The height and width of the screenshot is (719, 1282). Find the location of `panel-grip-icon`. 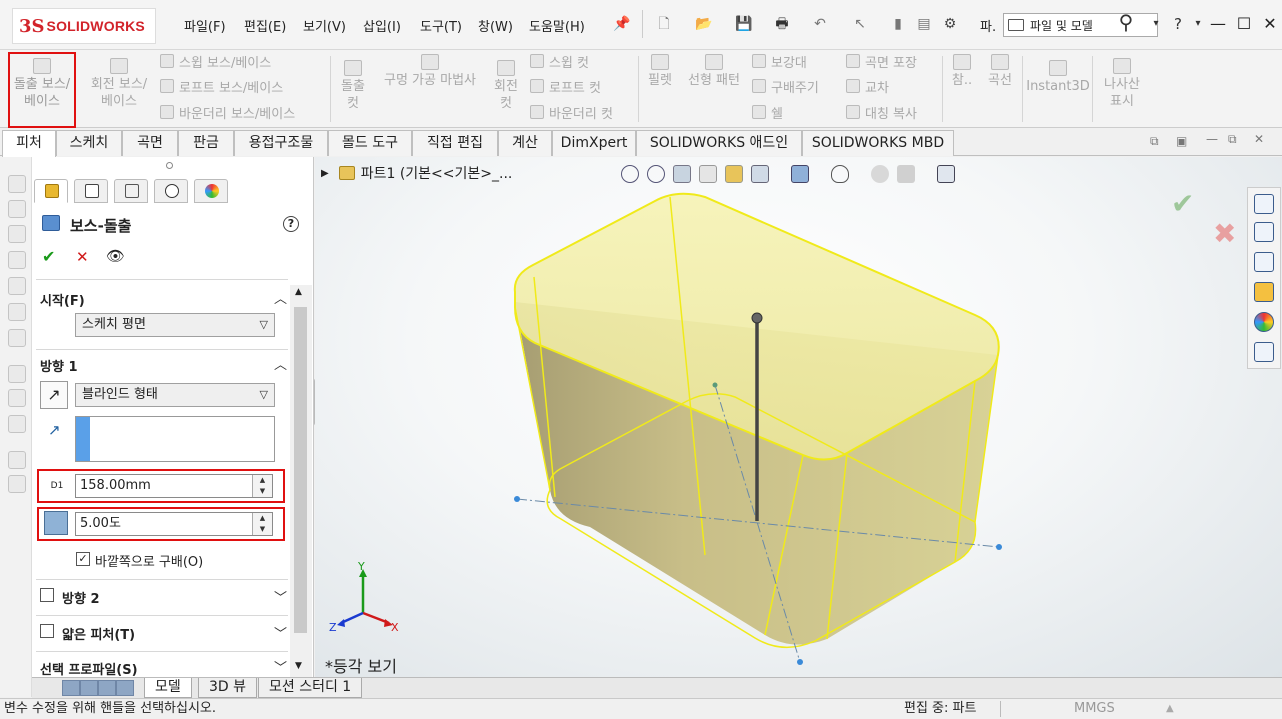

panel-grip-icon is located at coordinates (169, 165).